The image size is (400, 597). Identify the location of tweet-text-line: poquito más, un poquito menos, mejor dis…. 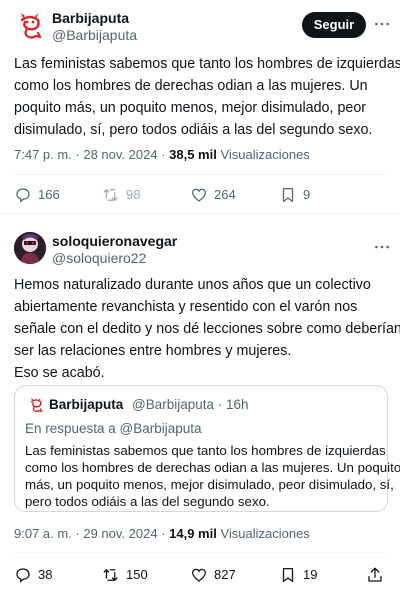
(190, 108).